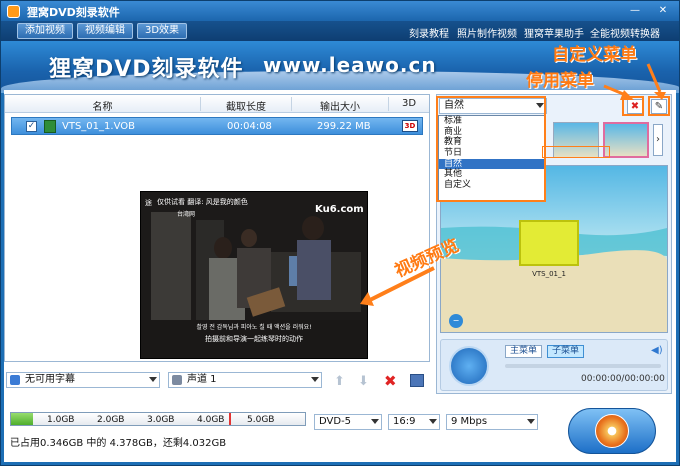  What do you see at coordinates (549, 243) in the screenshot?
I see `menu-title-thumbnail` at bounding box center [549, 243].